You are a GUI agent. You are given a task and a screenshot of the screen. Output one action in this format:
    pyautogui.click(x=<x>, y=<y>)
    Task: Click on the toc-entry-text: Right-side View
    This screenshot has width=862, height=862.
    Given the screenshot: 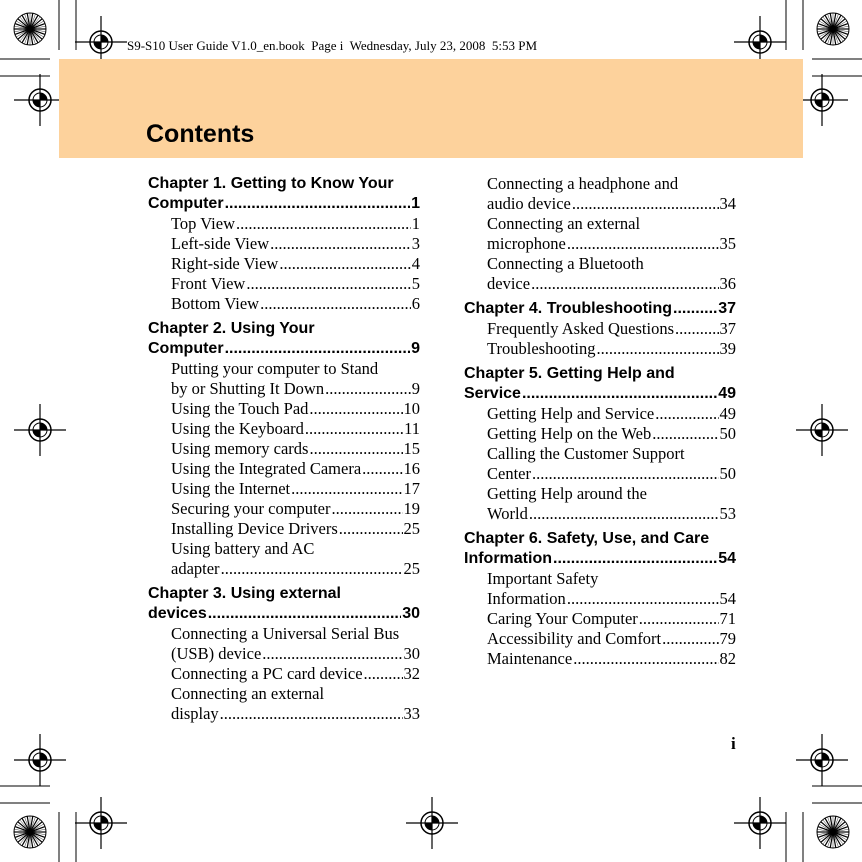 What is the action you would take?
    pyautogui.click(x=225, y=263)
    